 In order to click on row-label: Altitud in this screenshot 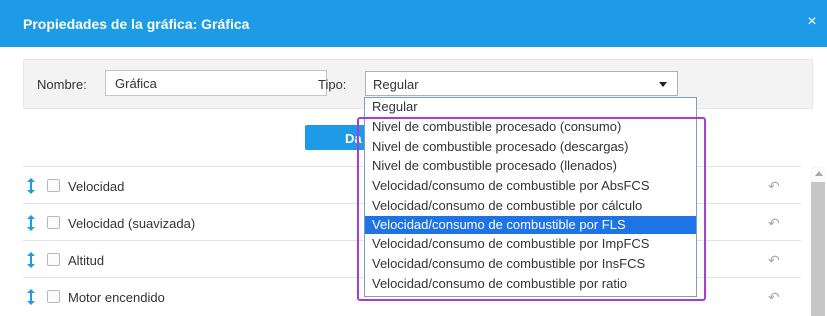, I will do `click(86, 260)`.